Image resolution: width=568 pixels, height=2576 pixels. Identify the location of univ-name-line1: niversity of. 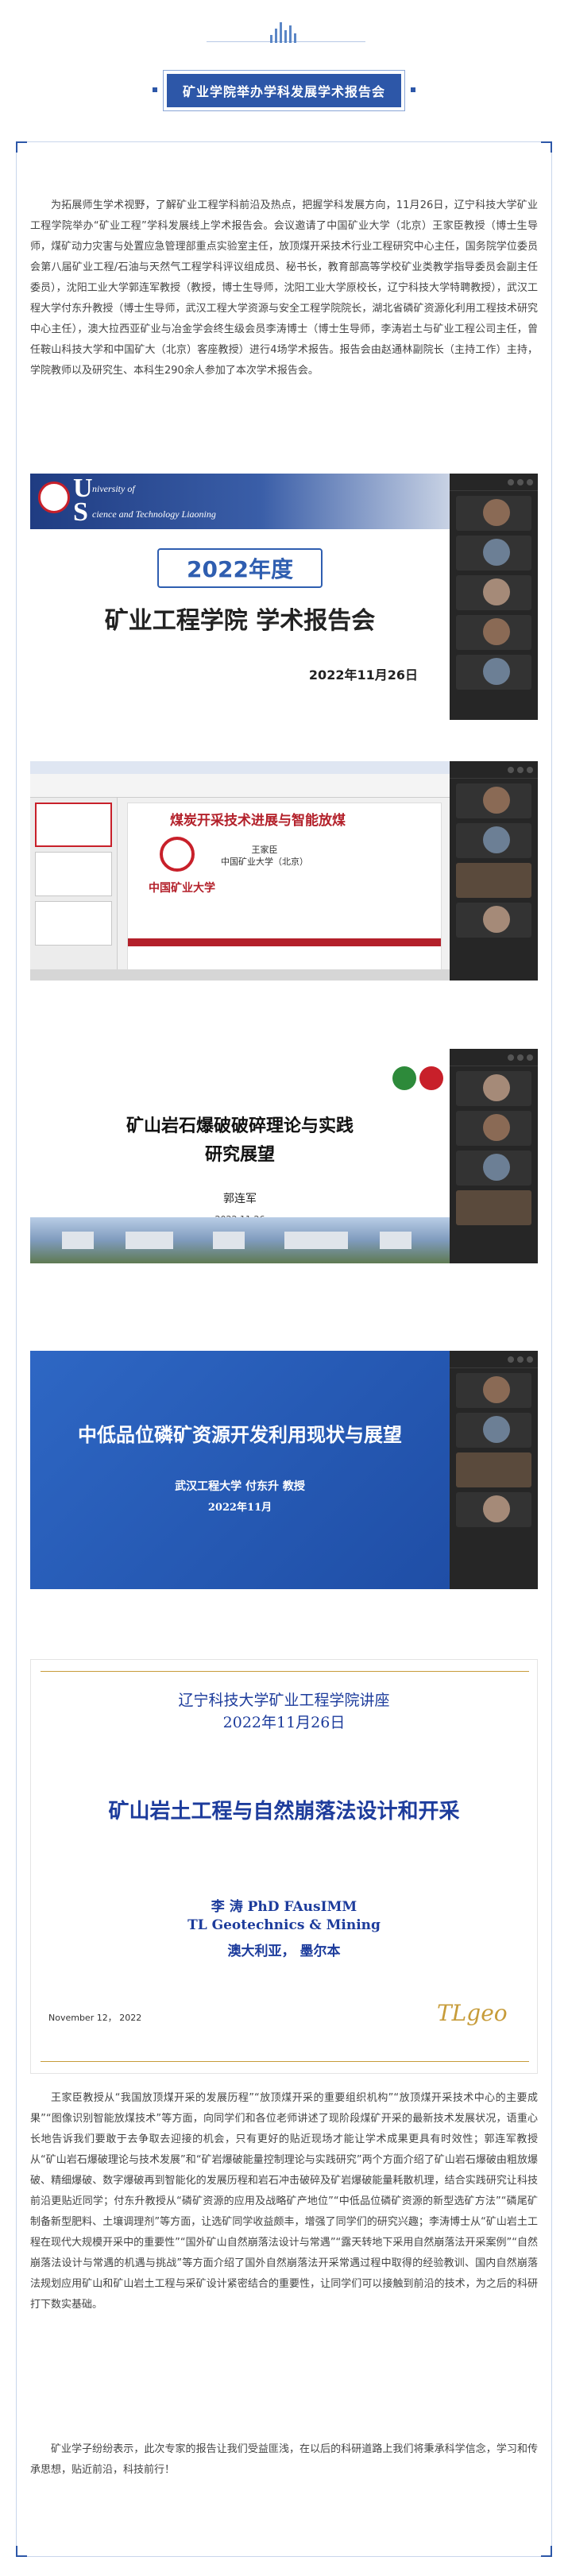
(113, 488).